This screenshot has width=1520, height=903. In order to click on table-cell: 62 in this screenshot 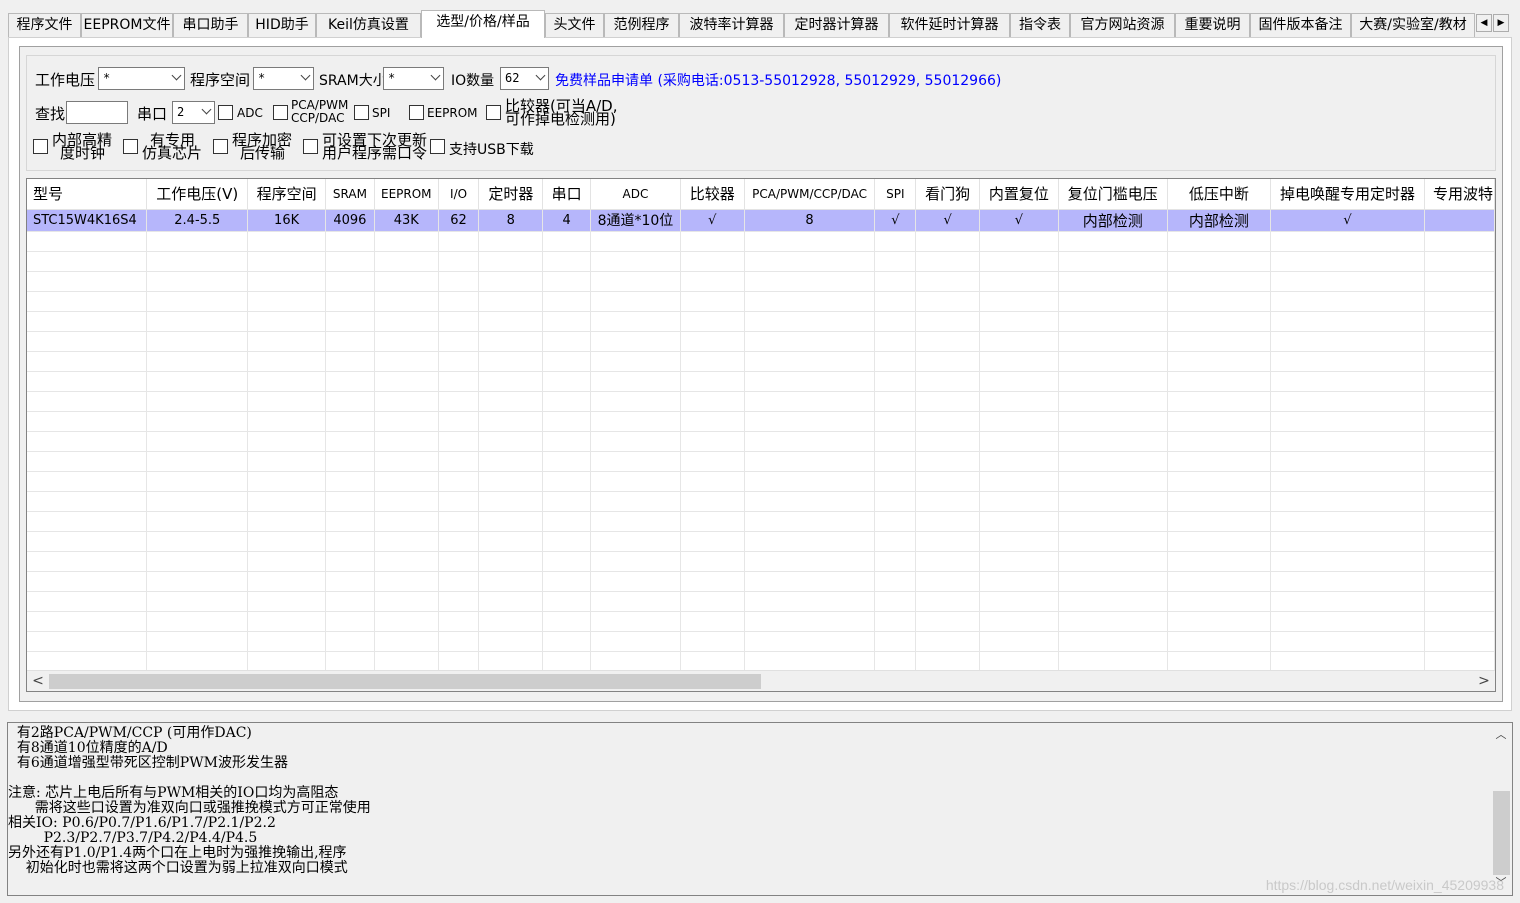, I will do `click(459, 220)`.